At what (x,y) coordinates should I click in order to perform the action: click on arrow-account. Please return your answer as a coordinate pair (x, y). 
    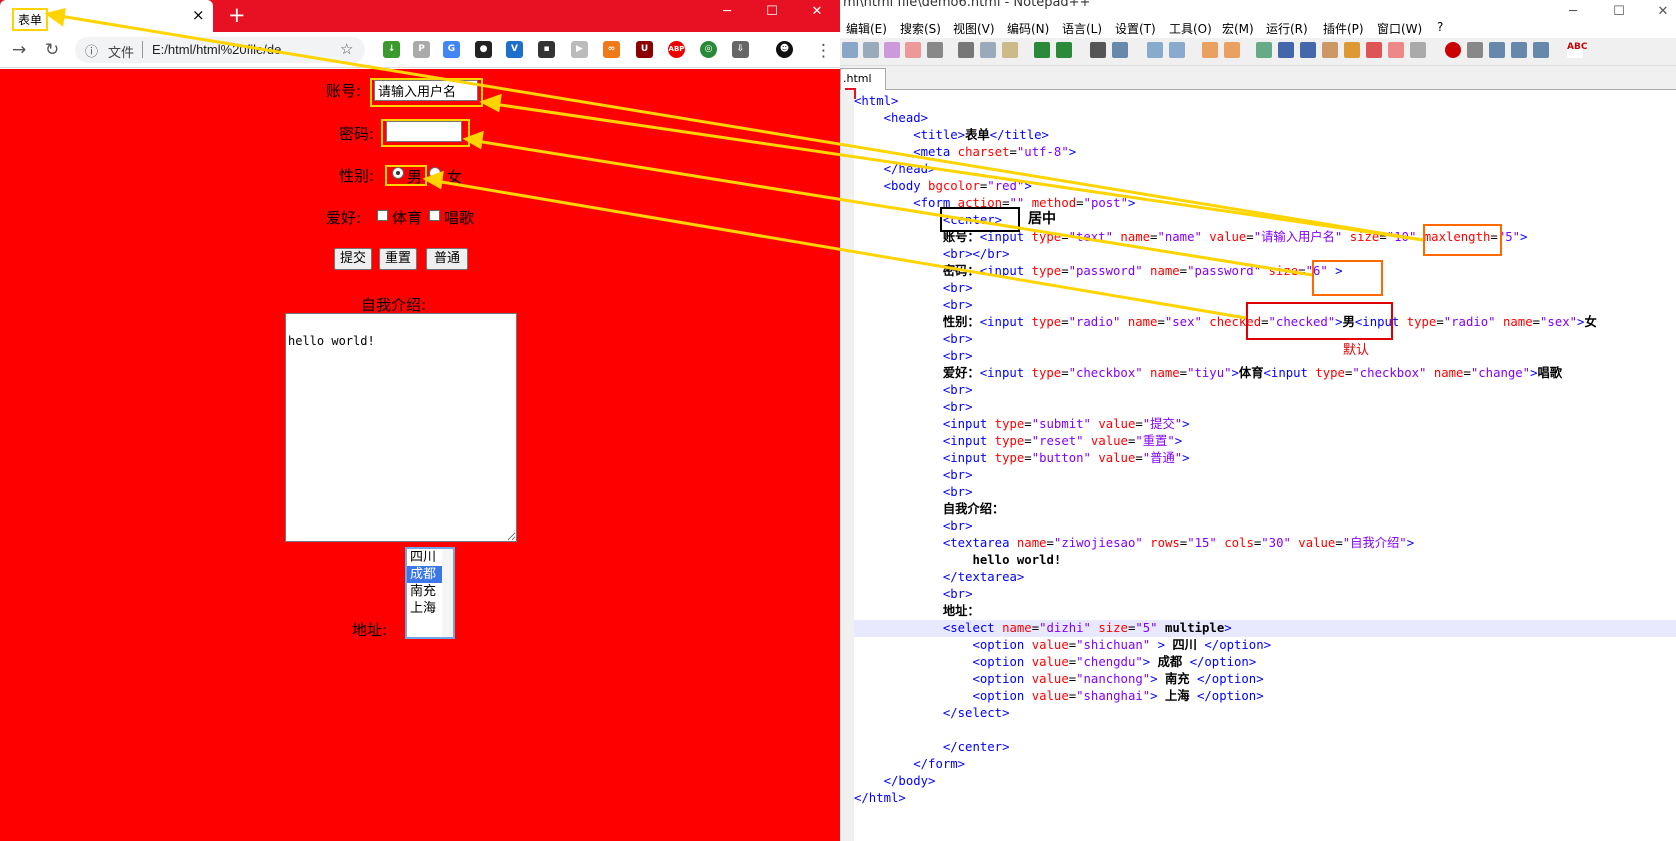
    Looking at the image, I should click on (955, 171).